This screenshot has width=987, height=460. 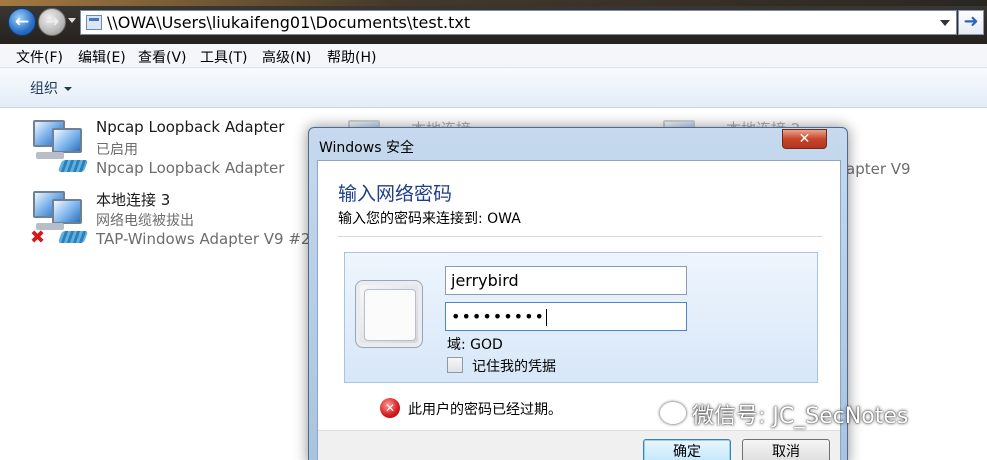 What do you see at coordinates (498, 316) in the screenshot?
I see `password-mask: •••••••••` at bounding box center [498, 316].